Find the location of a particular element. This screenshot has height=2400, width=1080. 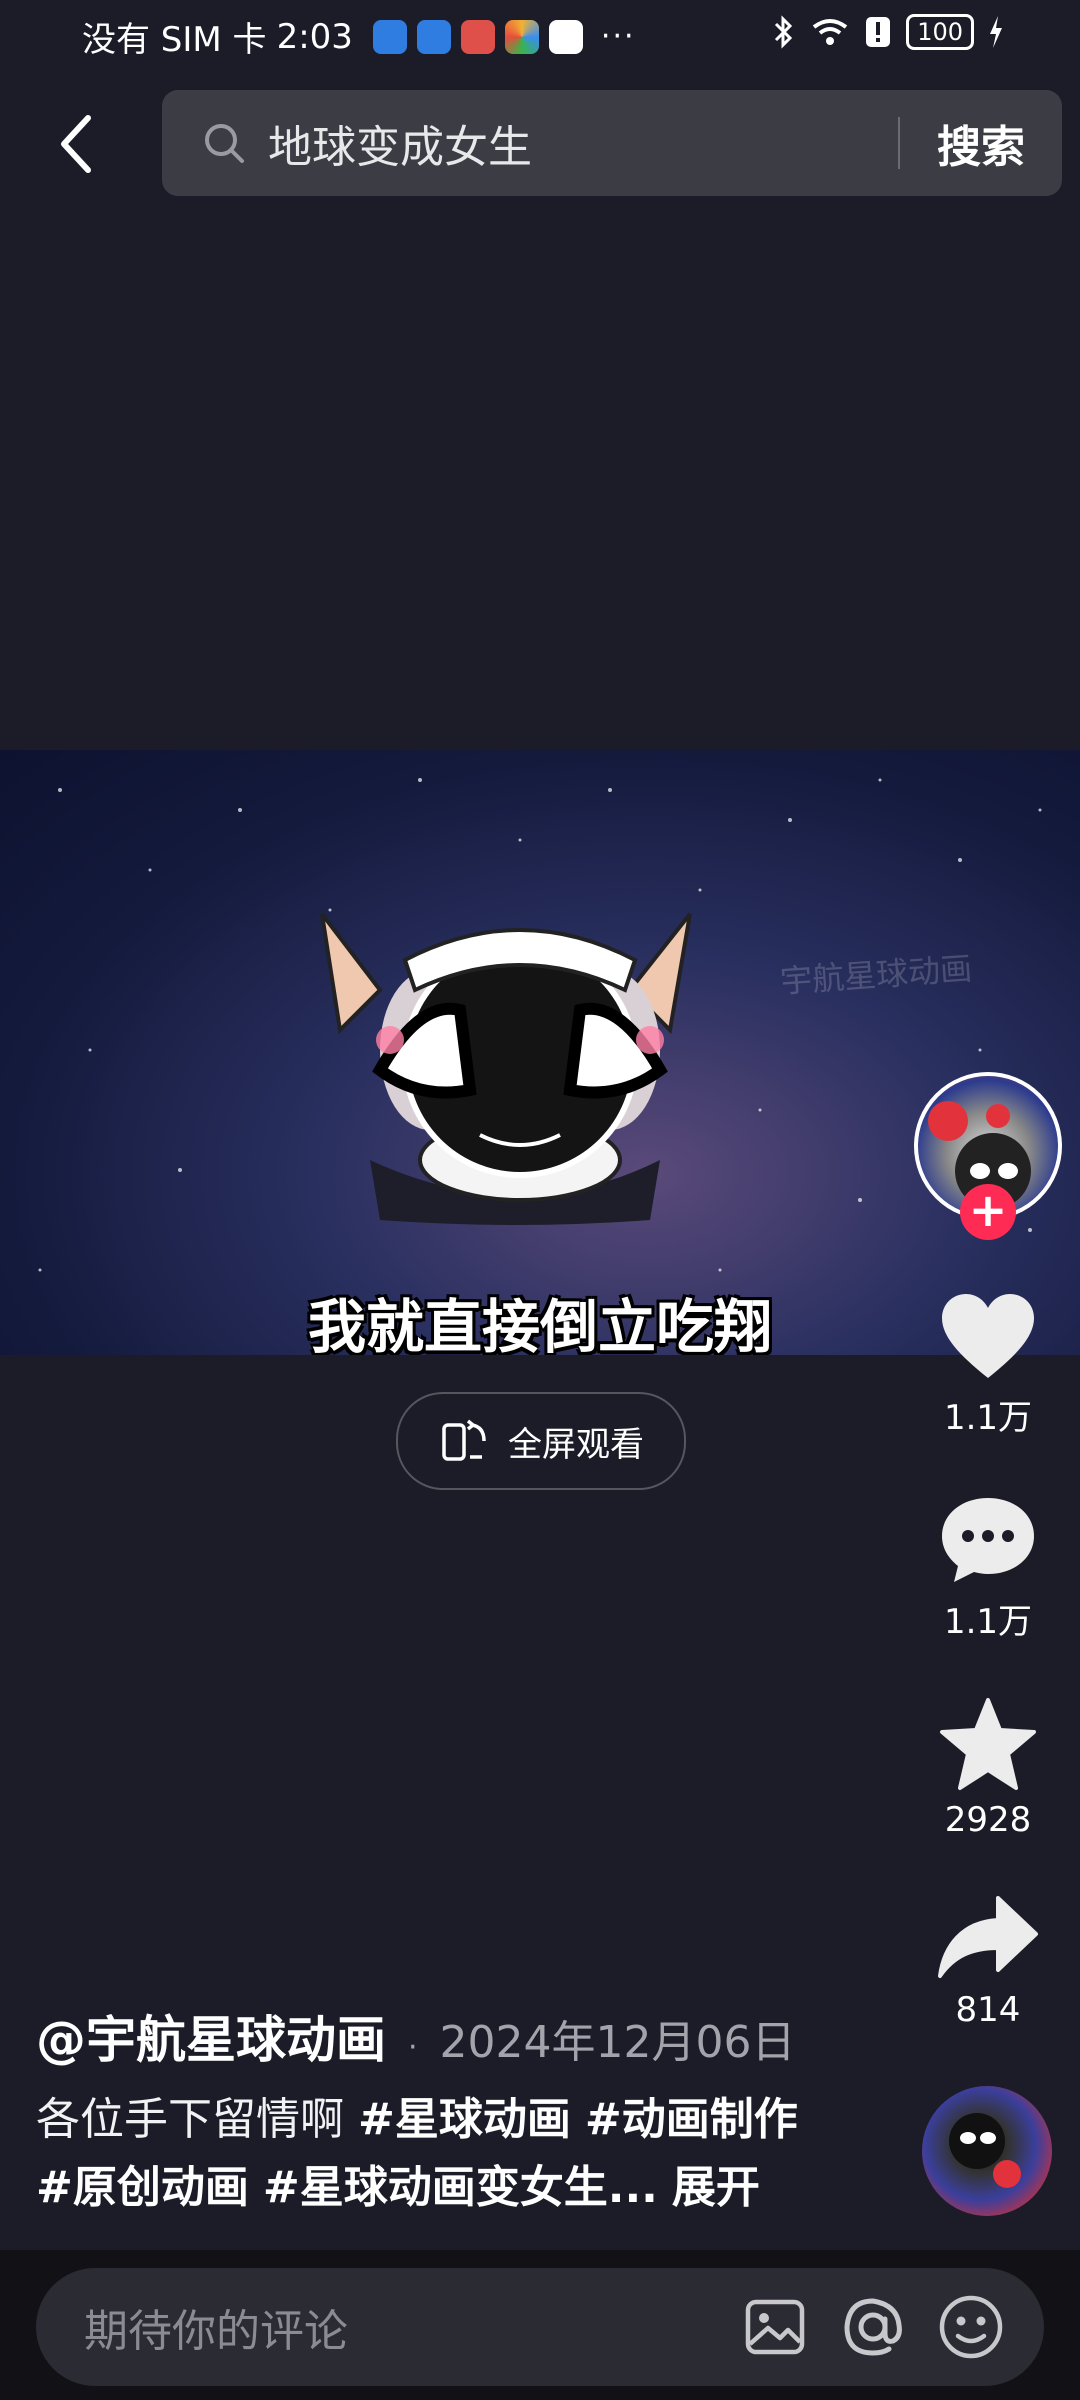

search-icon is located at coordinates (224, 143).